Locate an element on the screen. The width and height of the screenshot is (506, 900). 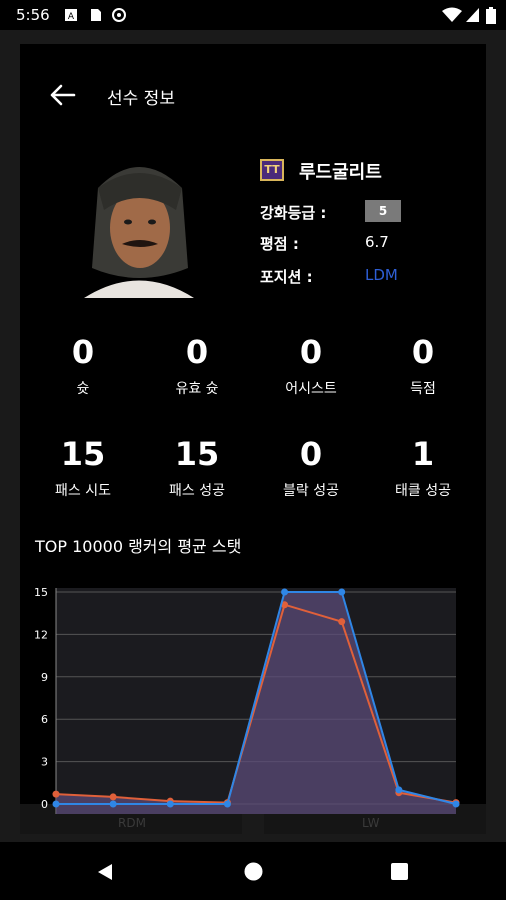
status-bar: 5:56 A is located at coordinates (253, 15).